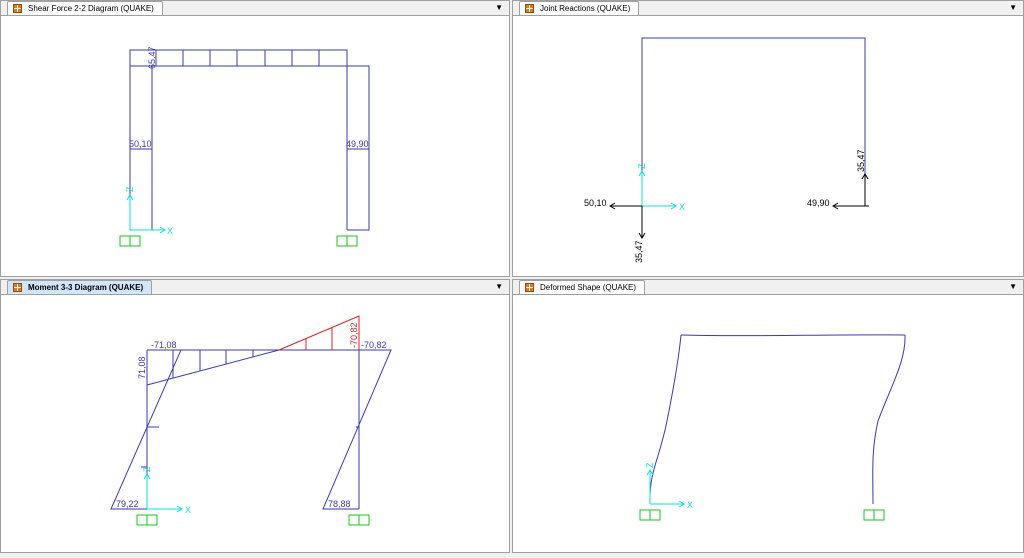 Image resolution: width=1024 pixels, height=558 pixels. I want to click on left-column-base-moment-label: 79,22, so click(127, 504).